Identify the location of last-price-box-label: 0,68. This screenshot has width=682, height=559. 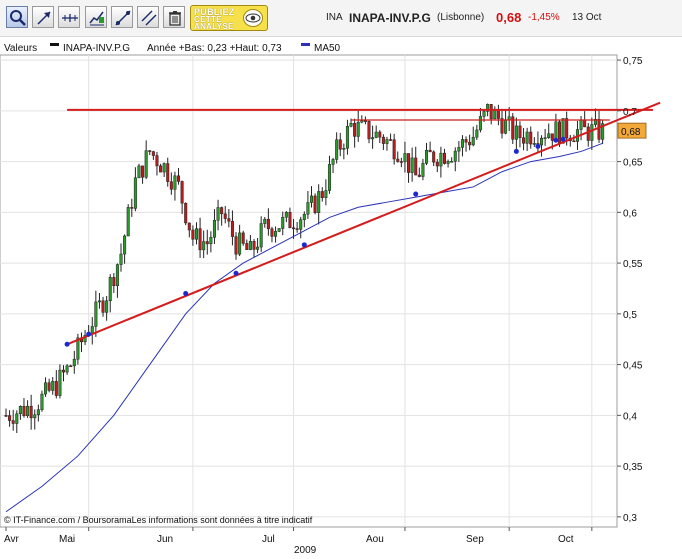
(631, 132).